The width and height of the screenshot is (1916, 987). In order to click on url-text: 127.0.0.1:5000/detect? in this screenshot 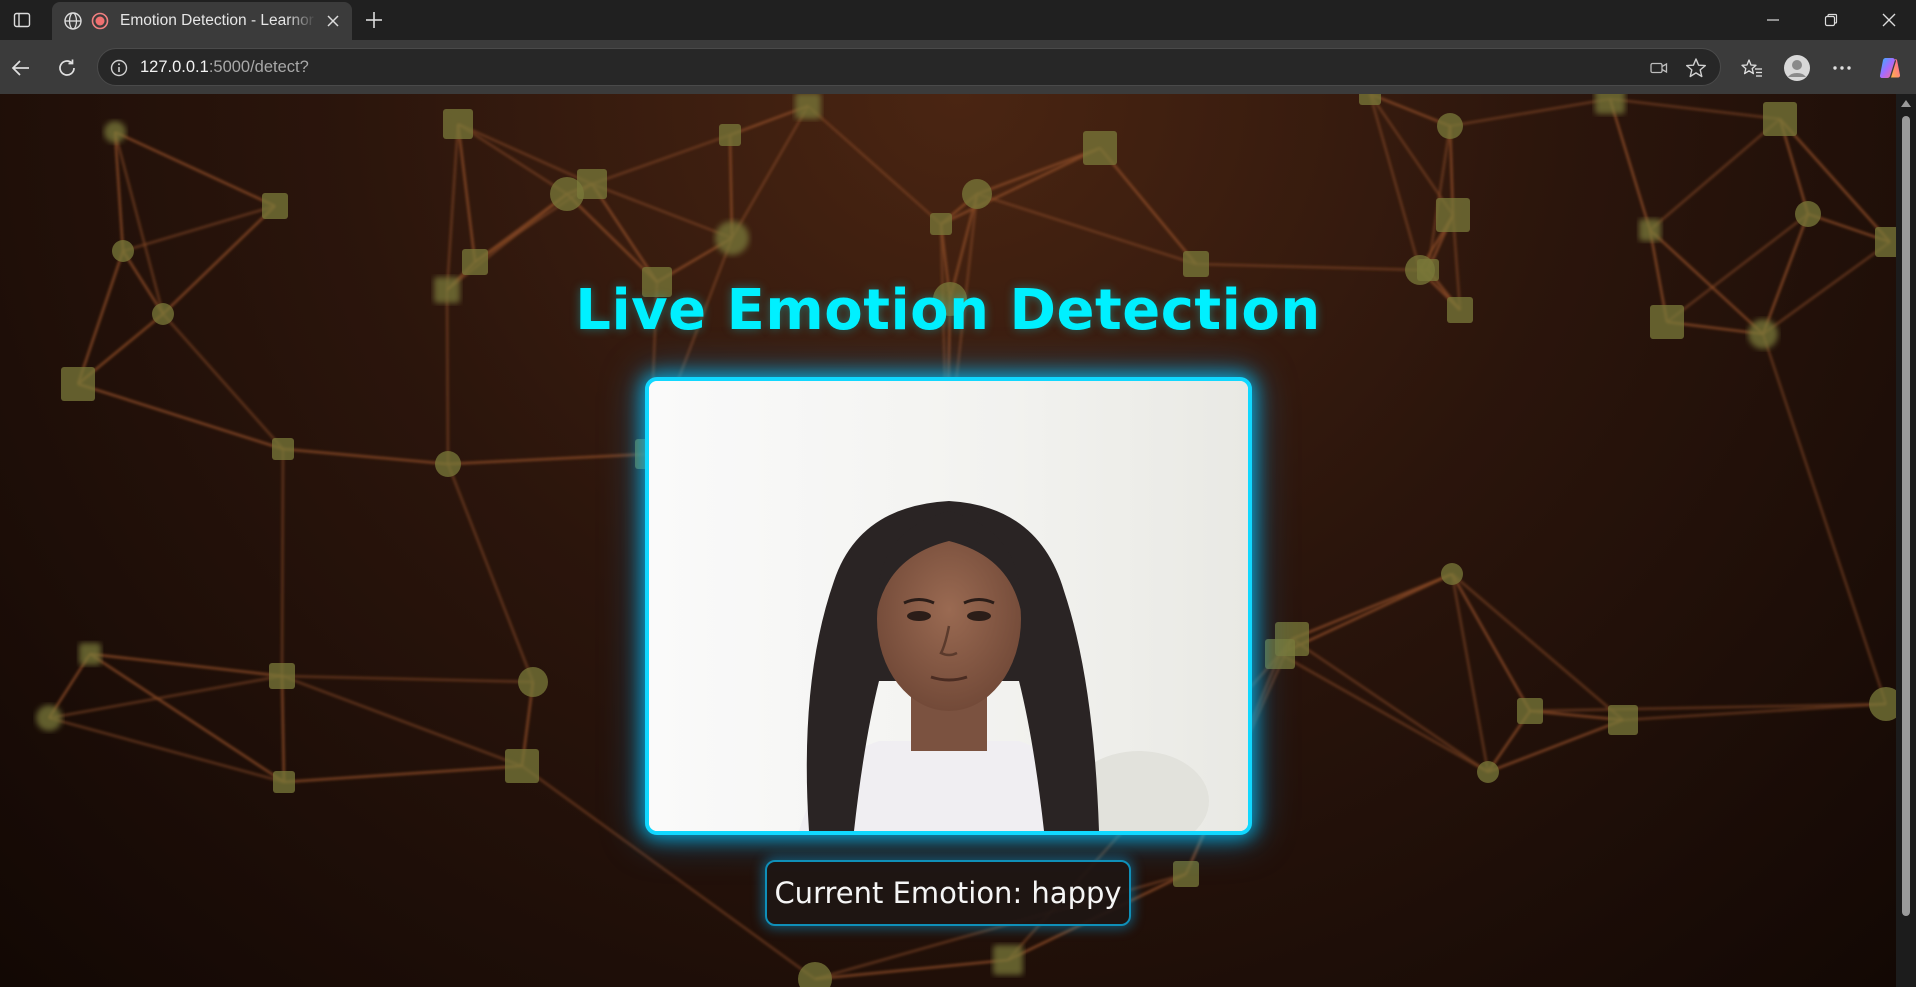, I will do `click(224, 67)`.